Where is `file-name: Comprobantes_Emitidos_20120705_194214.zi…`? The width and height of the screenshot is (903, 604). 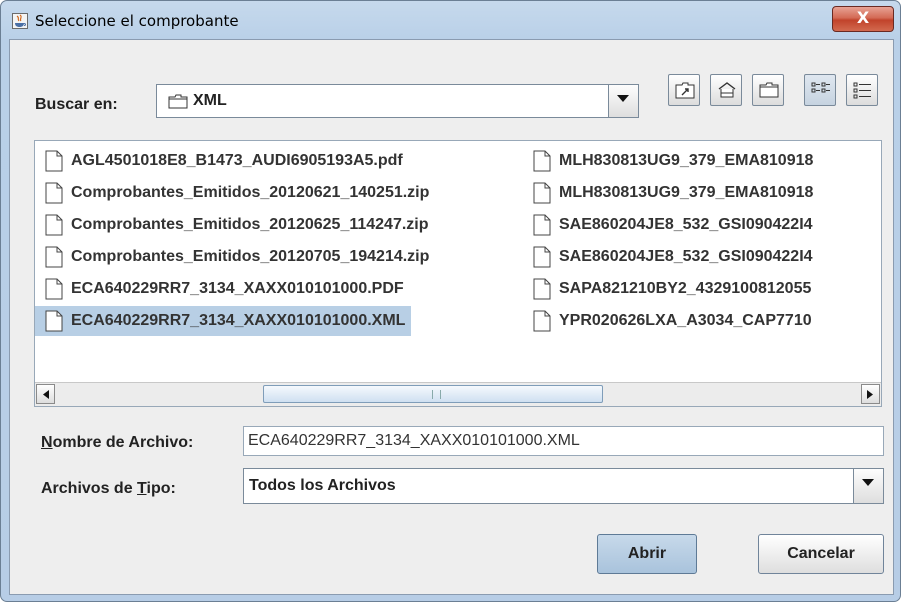
file-name: Comprobantes_Emitidos_20120705_194214.zi… is located at coordinates (250, 256).